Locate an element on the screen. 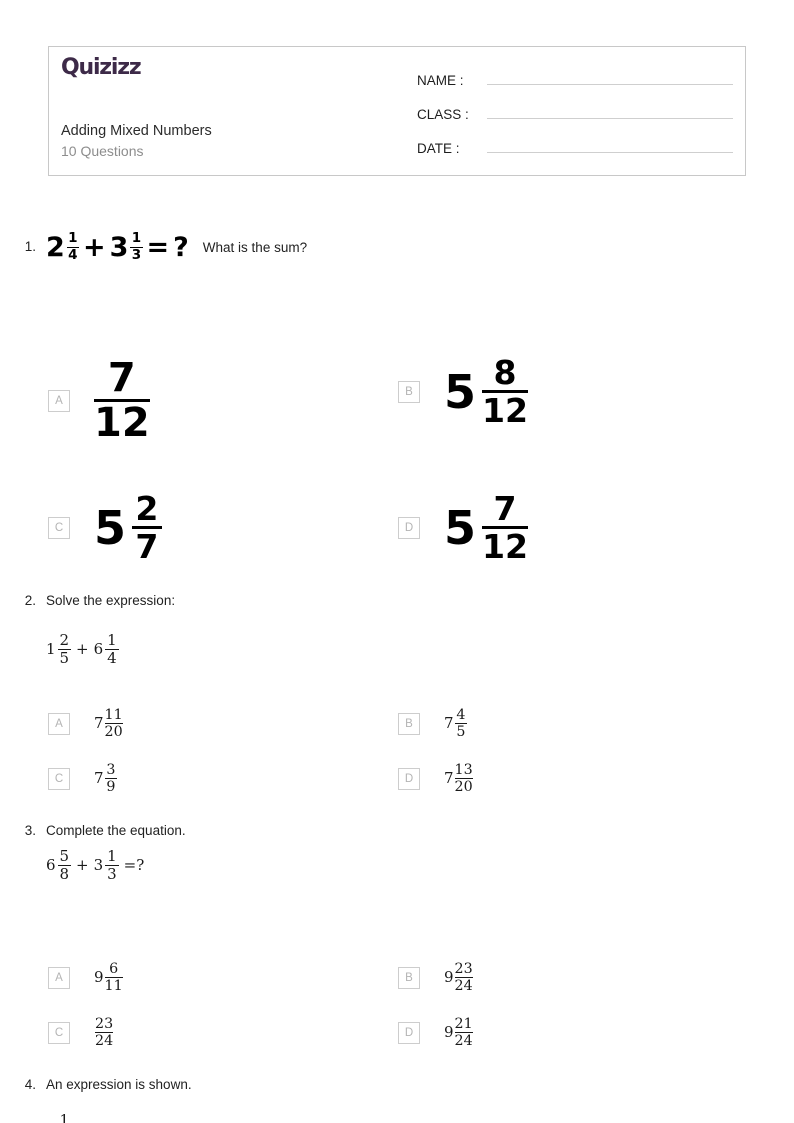  question-2-option-a-value: 7 11 20 is located at coordinates (108, 724).